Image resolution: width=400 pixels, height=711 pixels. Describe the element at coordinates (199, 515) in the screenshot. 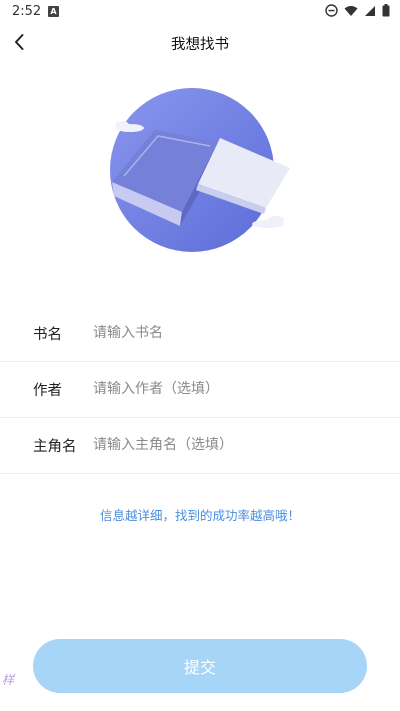

I see `hint-text: 信息越详细，找到的成功率越高哦！` at that location.